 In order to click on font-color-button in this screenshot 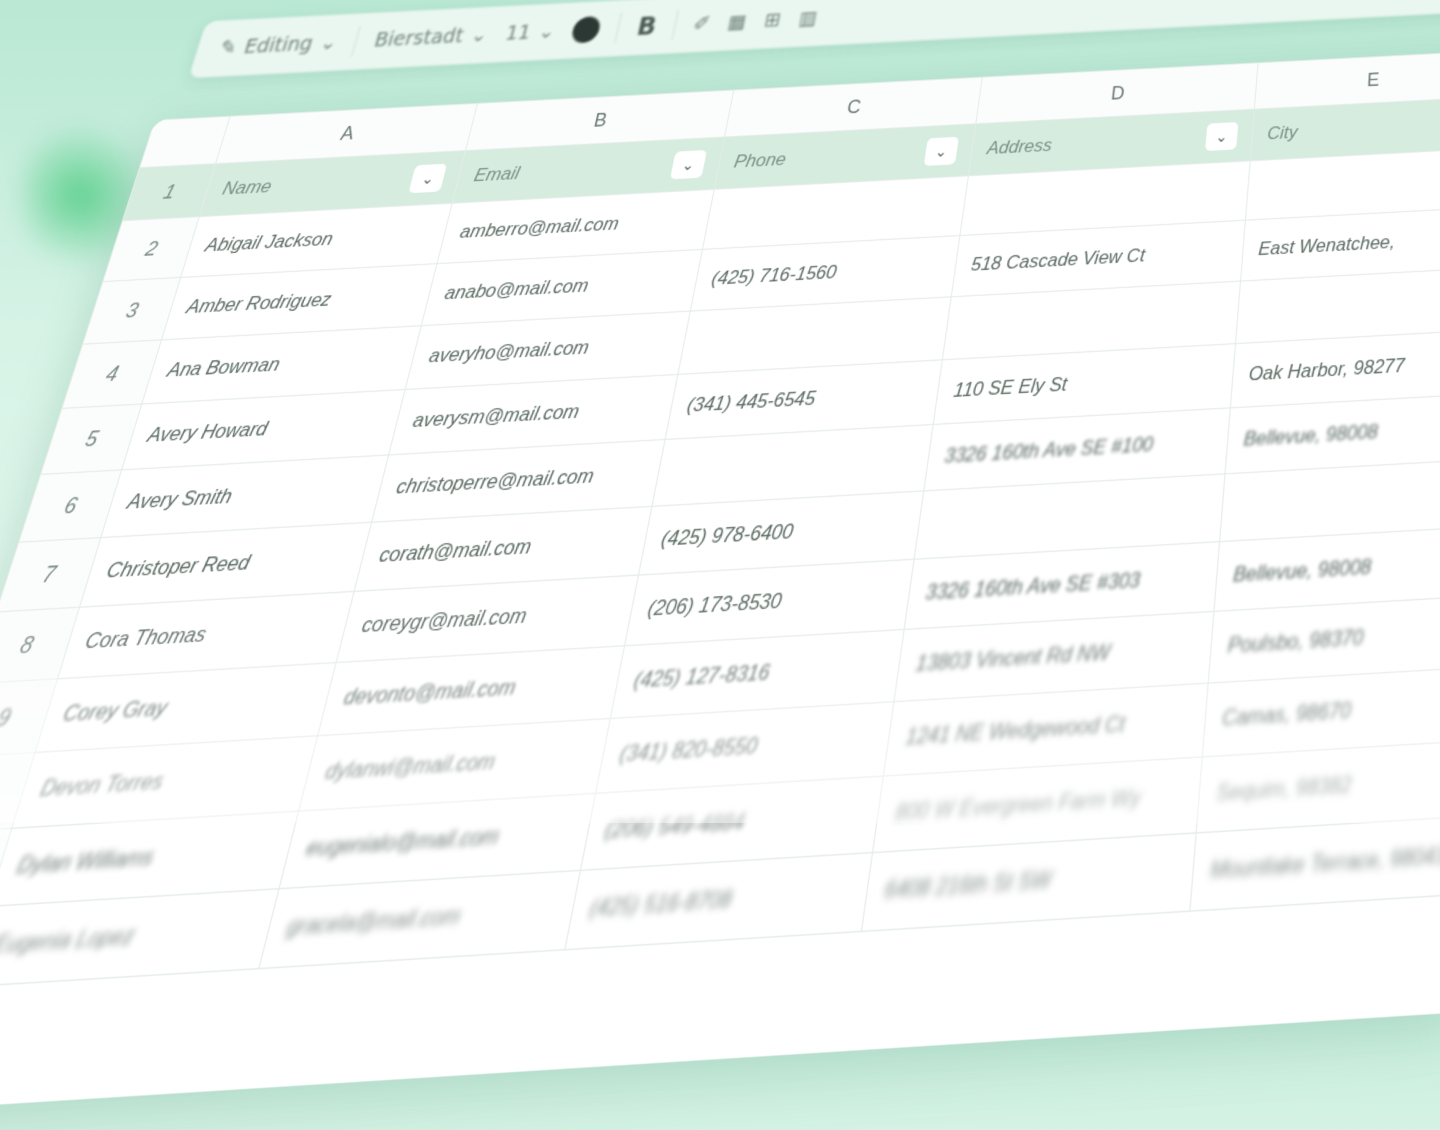, I will do `click(586, 29)`.